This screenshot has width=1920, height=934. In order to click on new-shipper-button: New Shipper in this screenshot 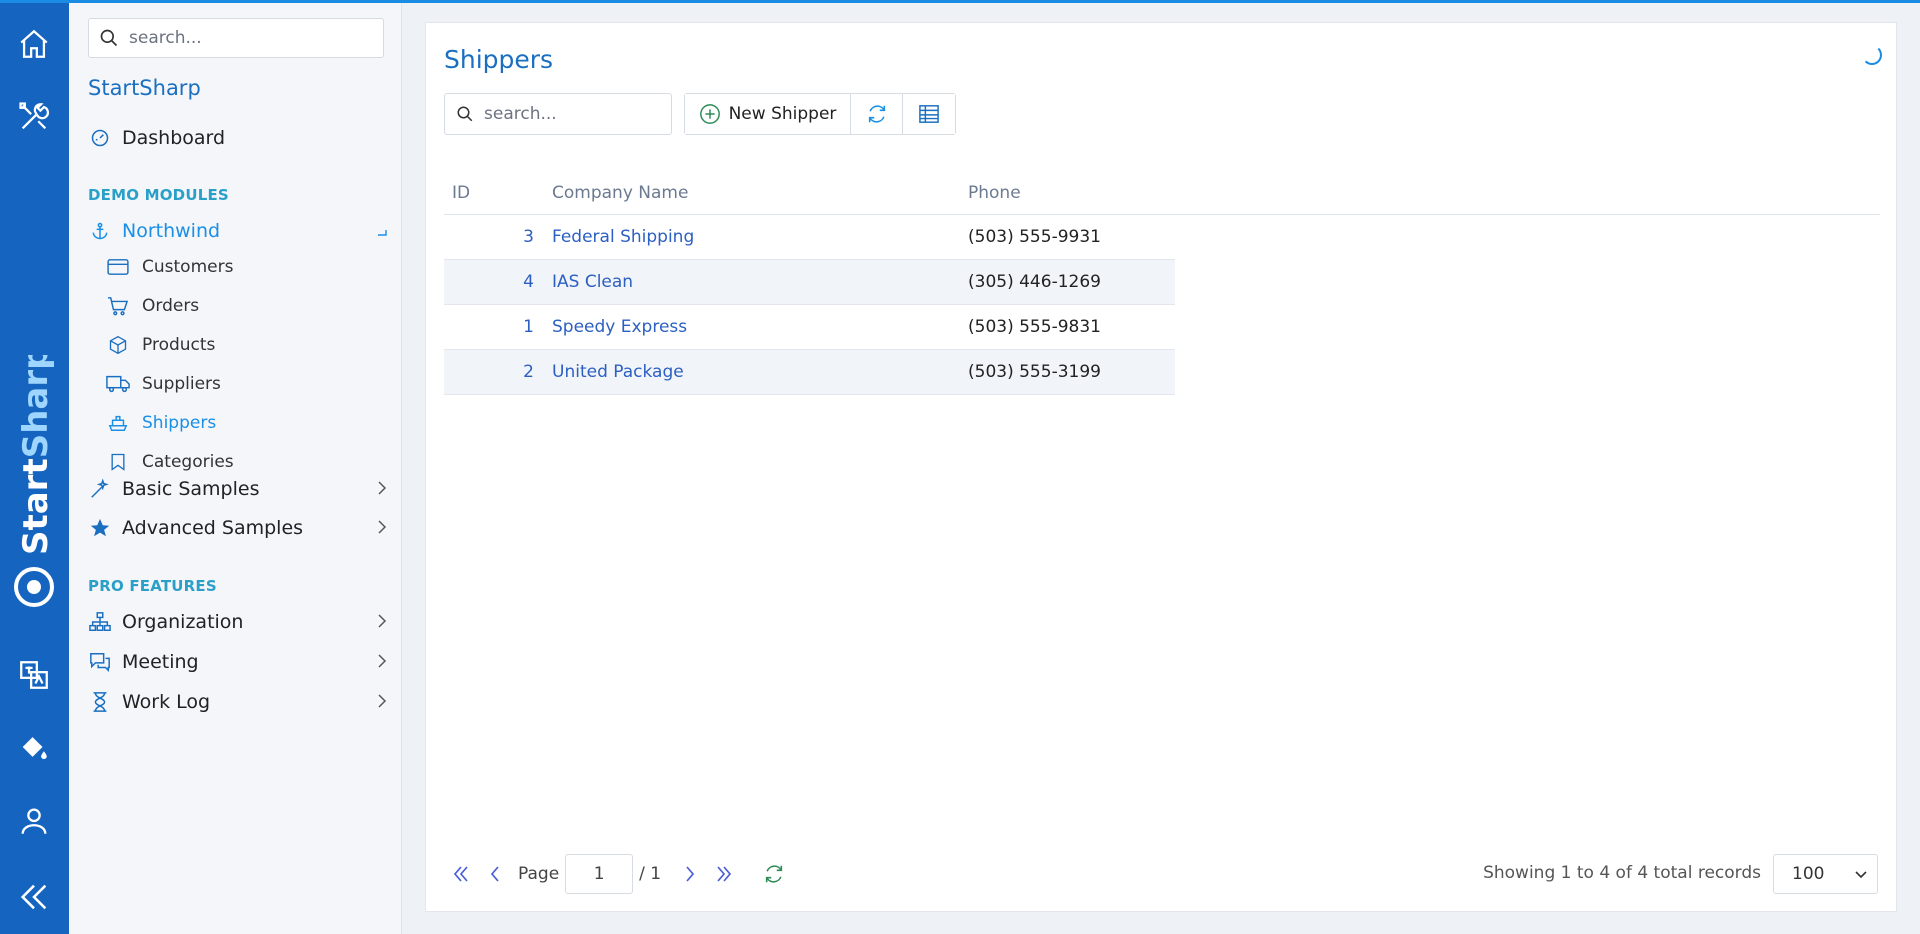, I will do `click(768, 114)`.